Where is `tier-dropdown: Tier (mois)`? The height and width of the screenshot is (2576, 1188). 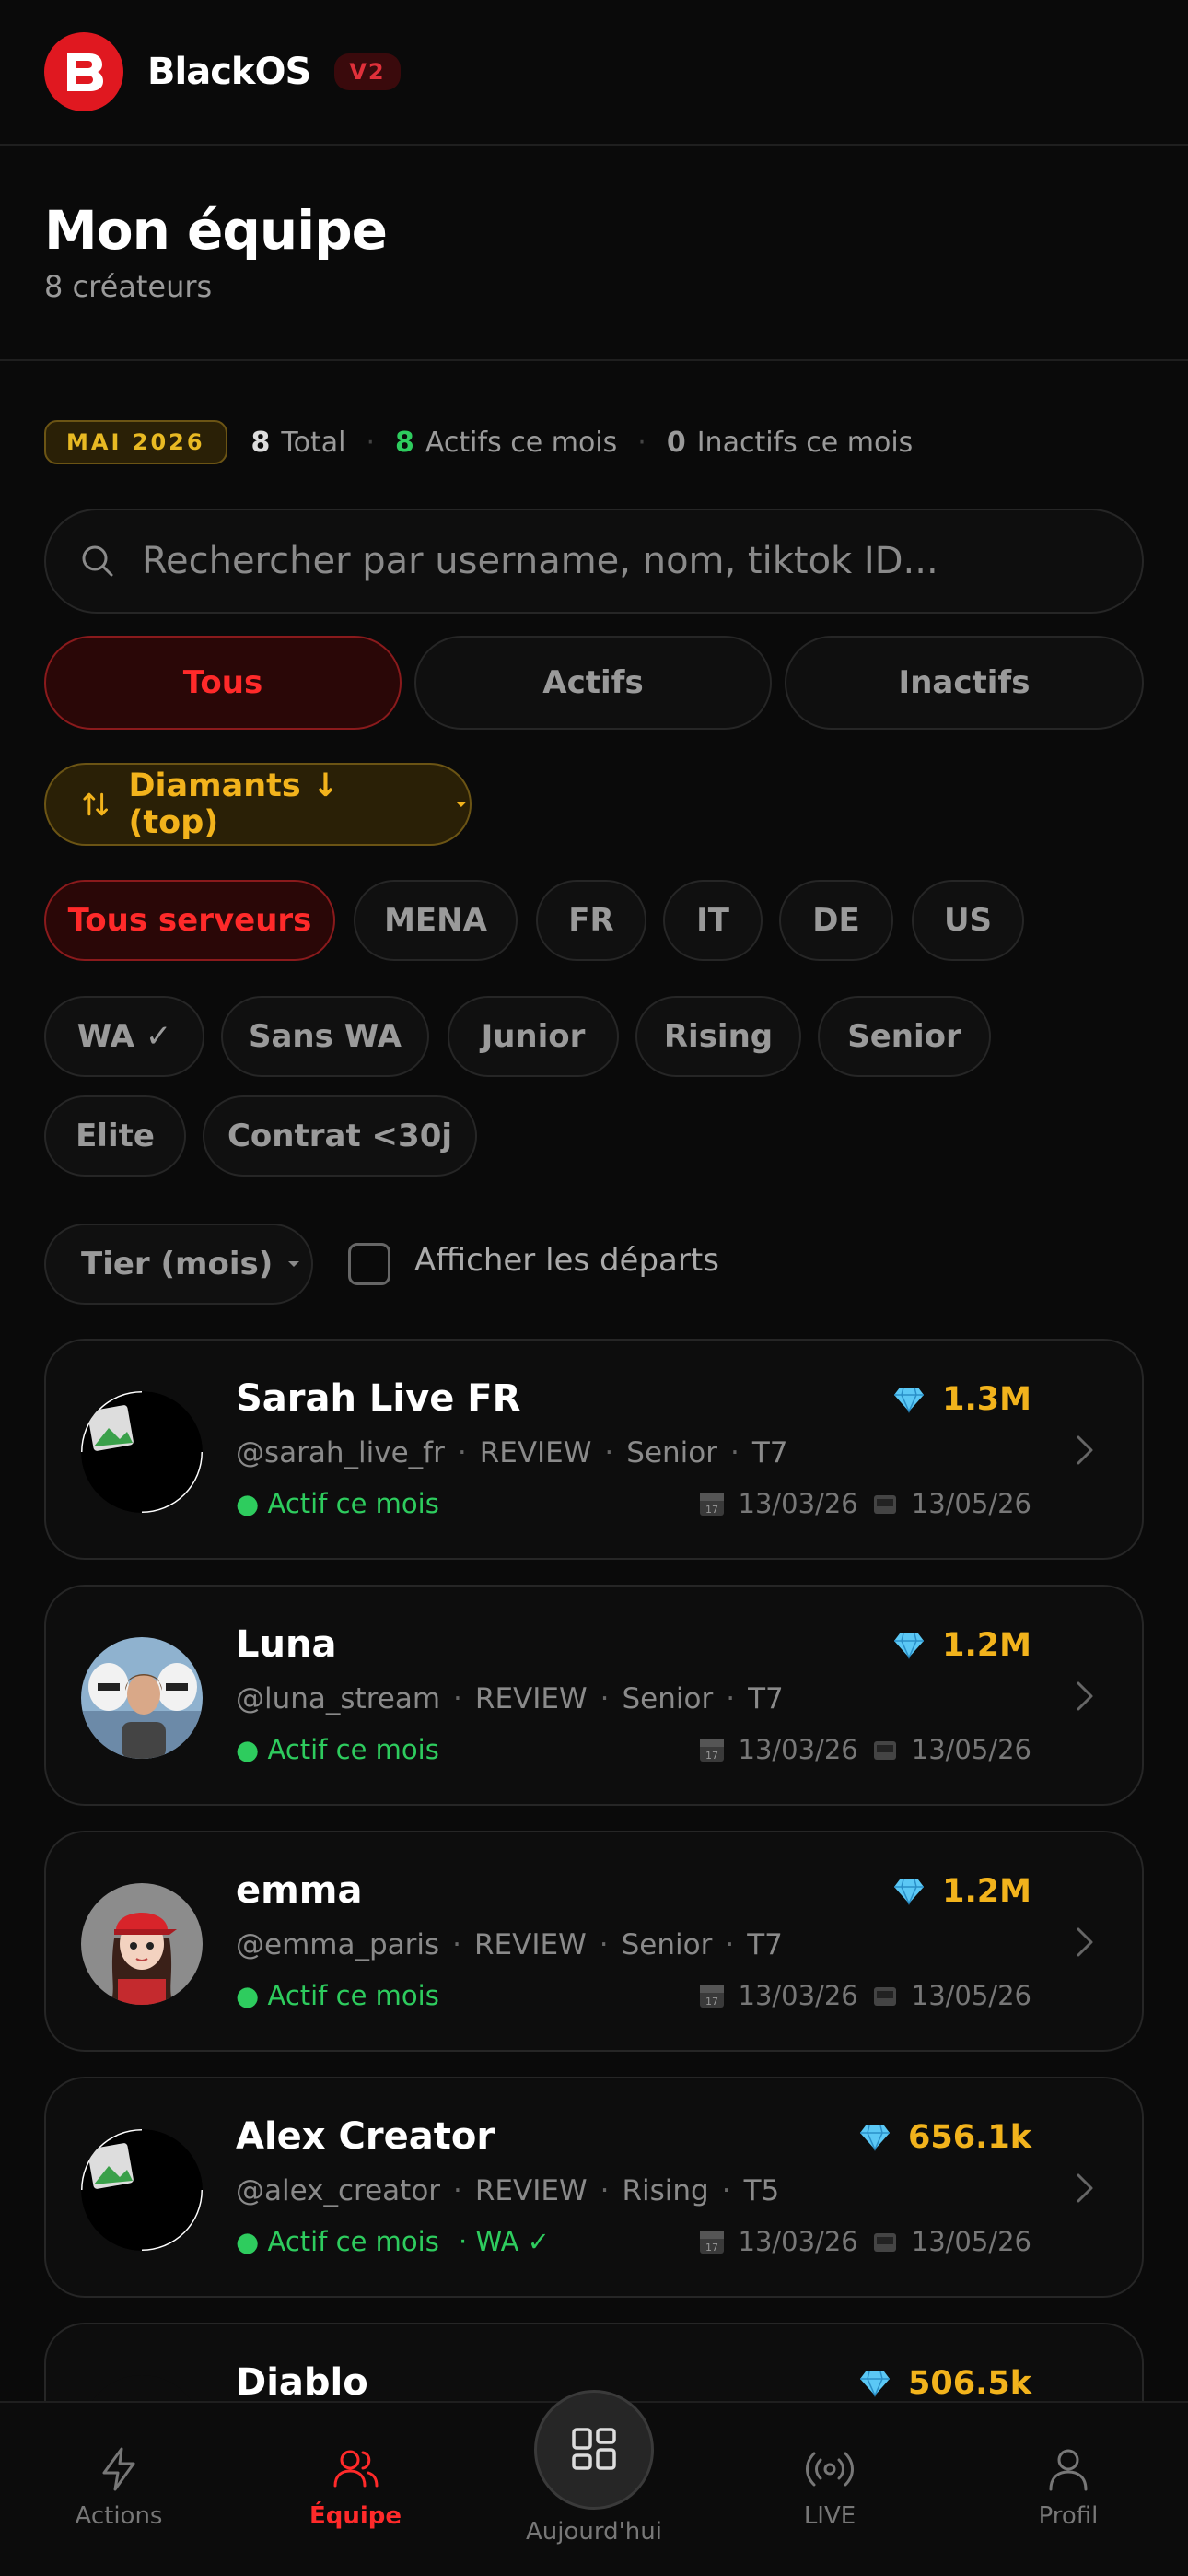 tier-dropdown: Tier (mois) is located at coordinates (178, 1264).